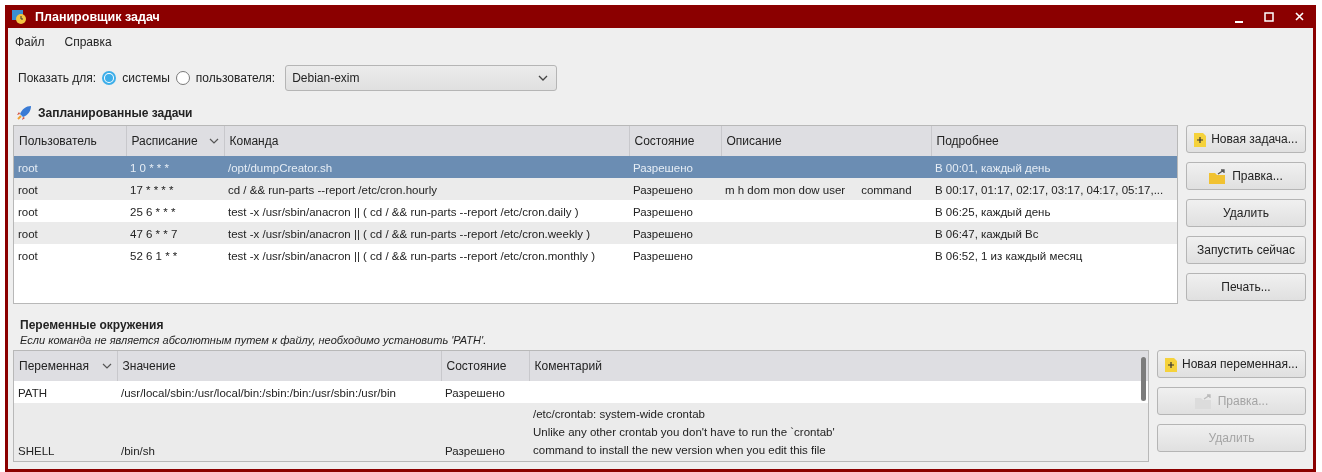 The width and height of the screenshot is (1322, 472). What do you see at coordinates (1246, 250) in the screenshot?
I see `action-button: Запустить сейчас` at bounding box center [1246, 250].